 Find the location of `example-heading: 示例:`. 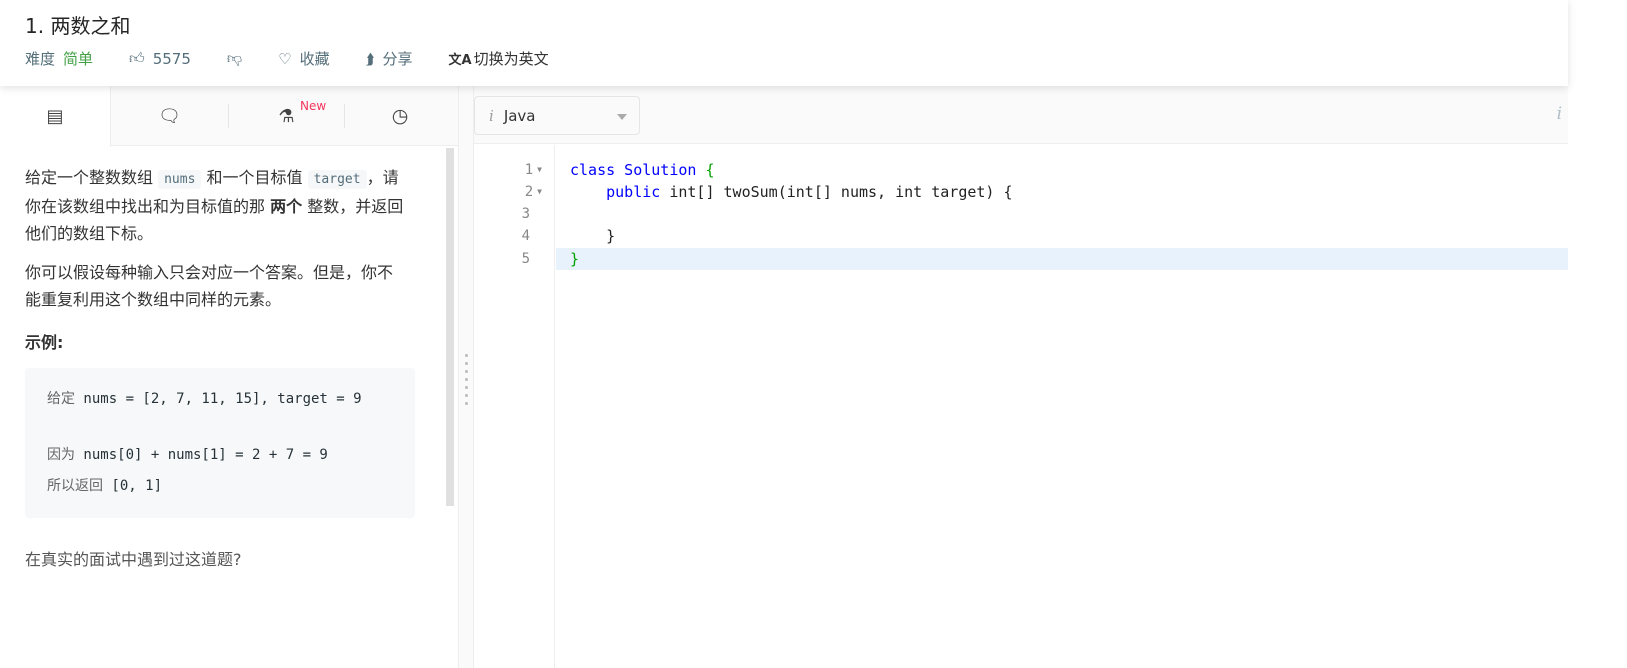

example-heading: 示例: is located at coordinates (44, 342).